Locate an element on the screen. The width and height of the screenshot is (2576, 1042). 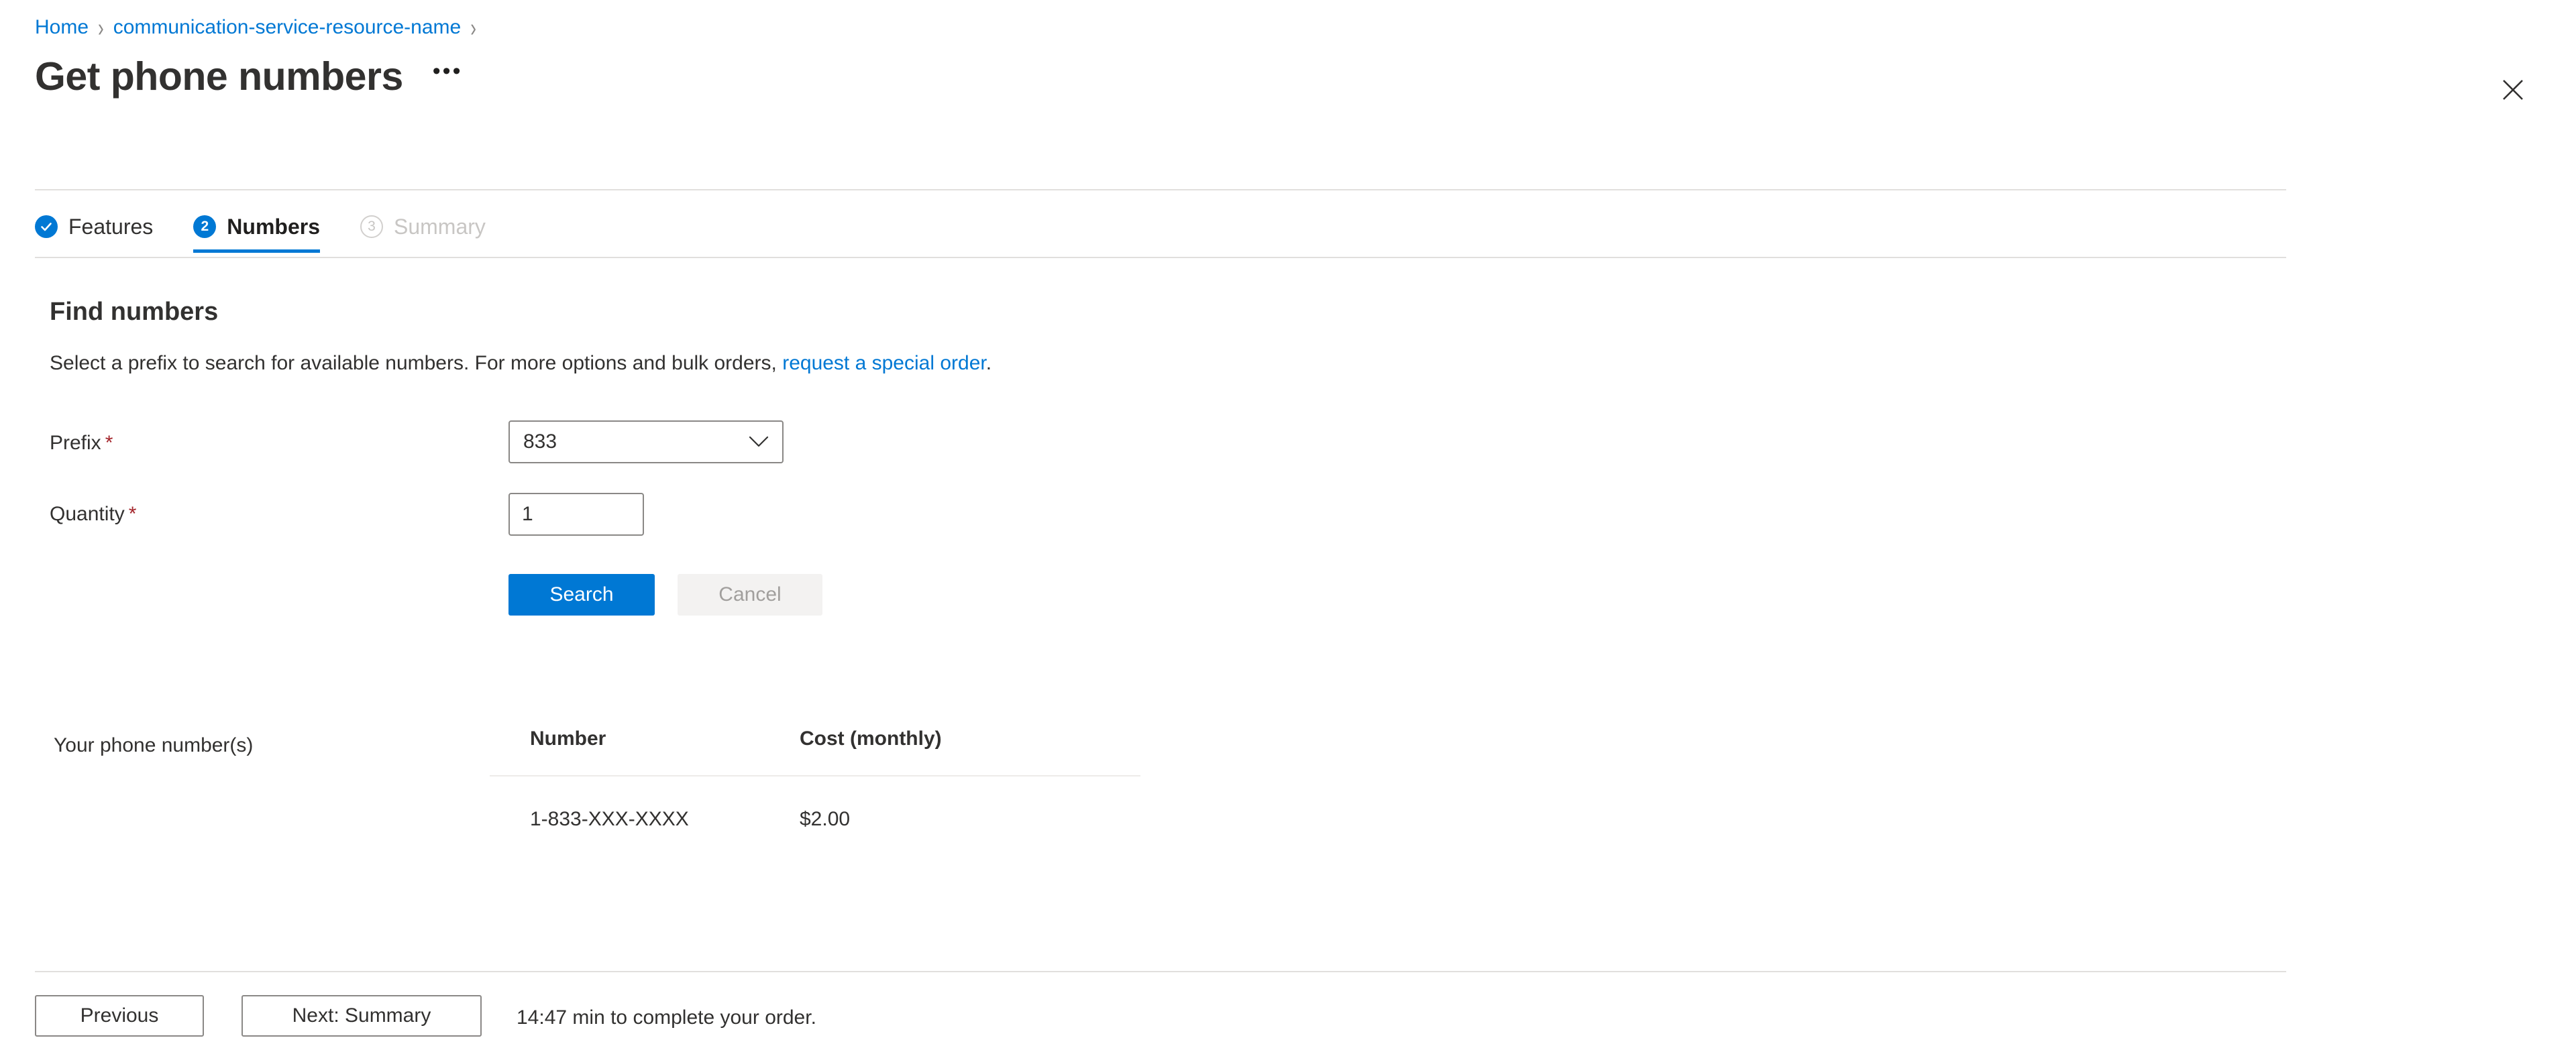
chevron-down-icon is located at coordinates (759, 442).